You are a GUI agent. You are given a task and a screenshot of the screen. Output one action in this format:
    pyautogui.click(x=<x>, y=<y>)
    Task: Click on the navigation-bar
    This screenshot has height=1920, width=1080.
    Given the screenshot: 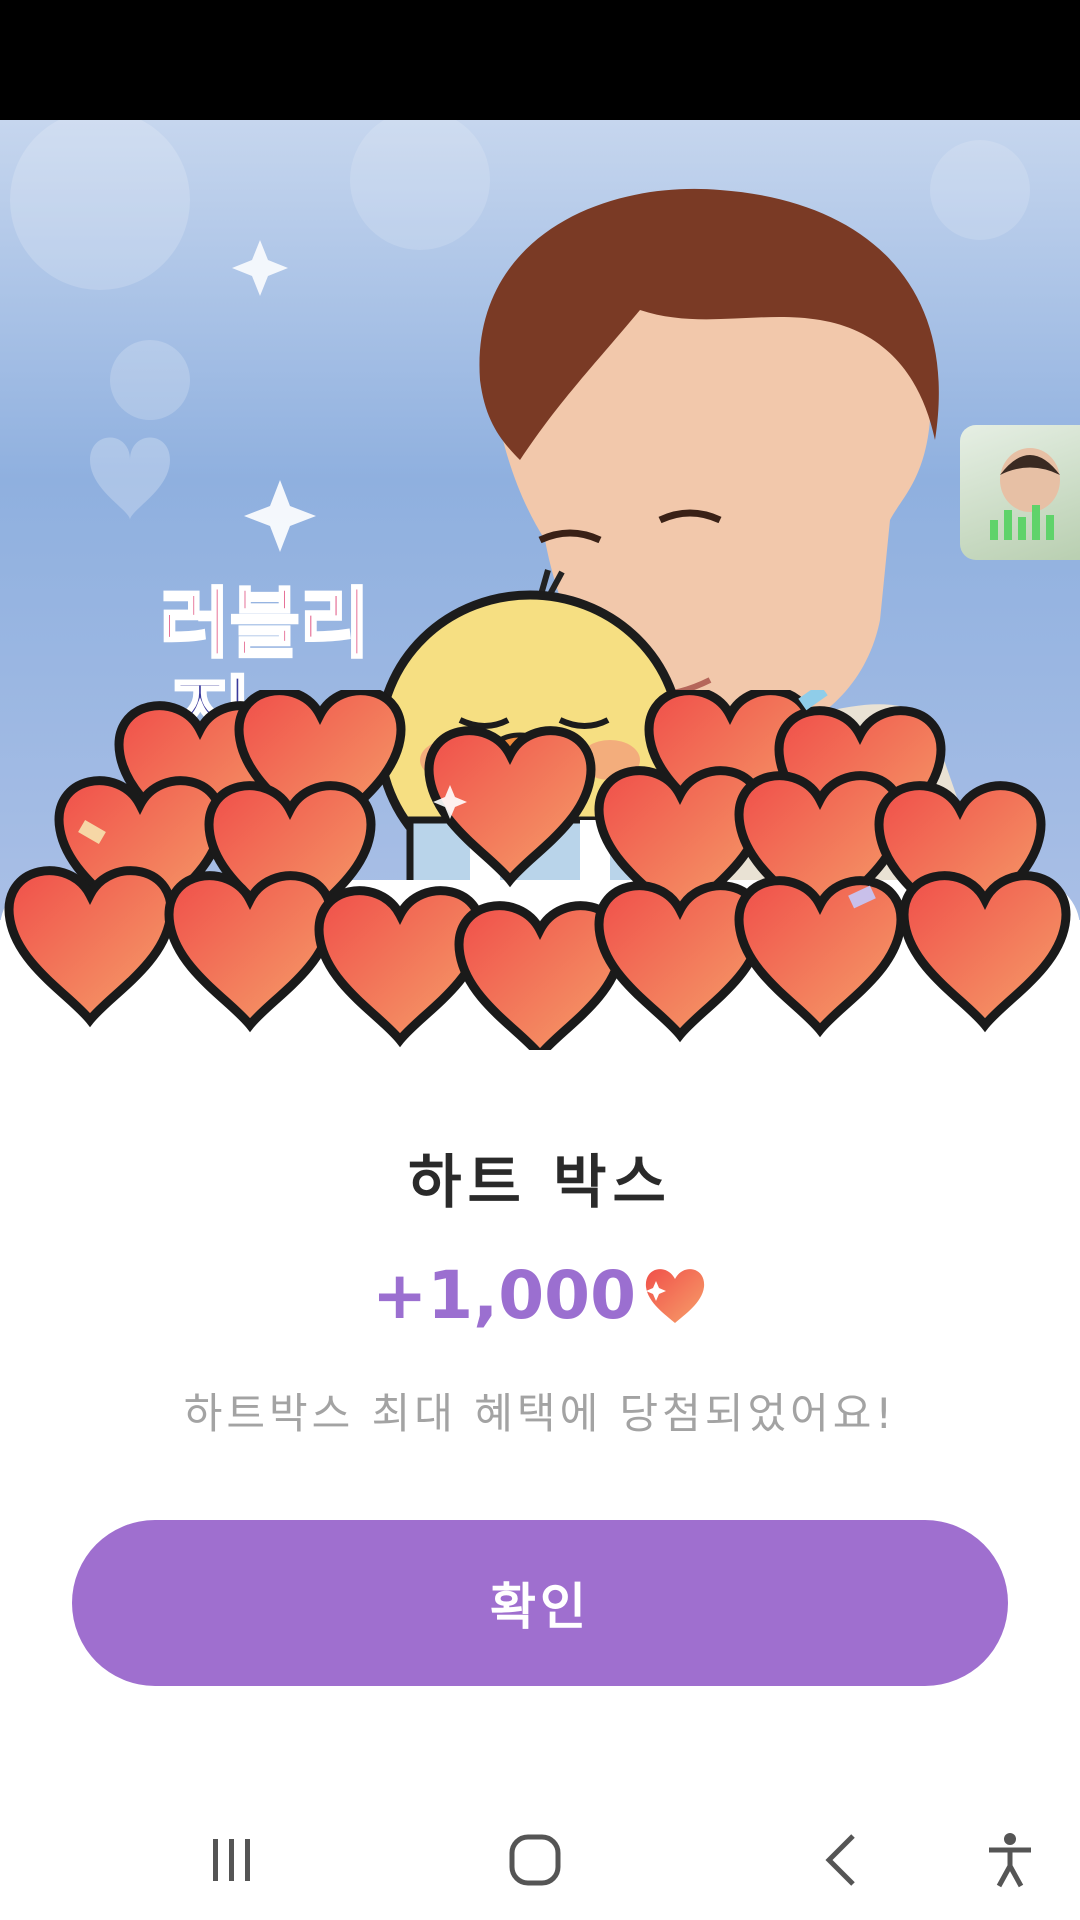 What is the action you would take?
    pyautogui.click(x=540, y=1860)
    